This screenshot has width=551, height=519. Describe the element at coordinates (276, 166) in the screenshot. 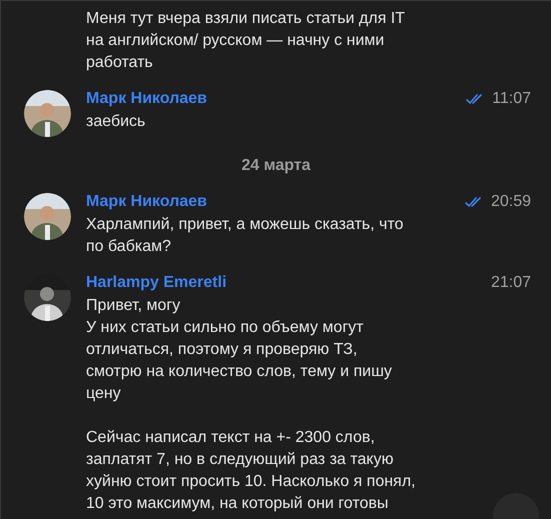

I see `date-separator: 24 марта` at that location.